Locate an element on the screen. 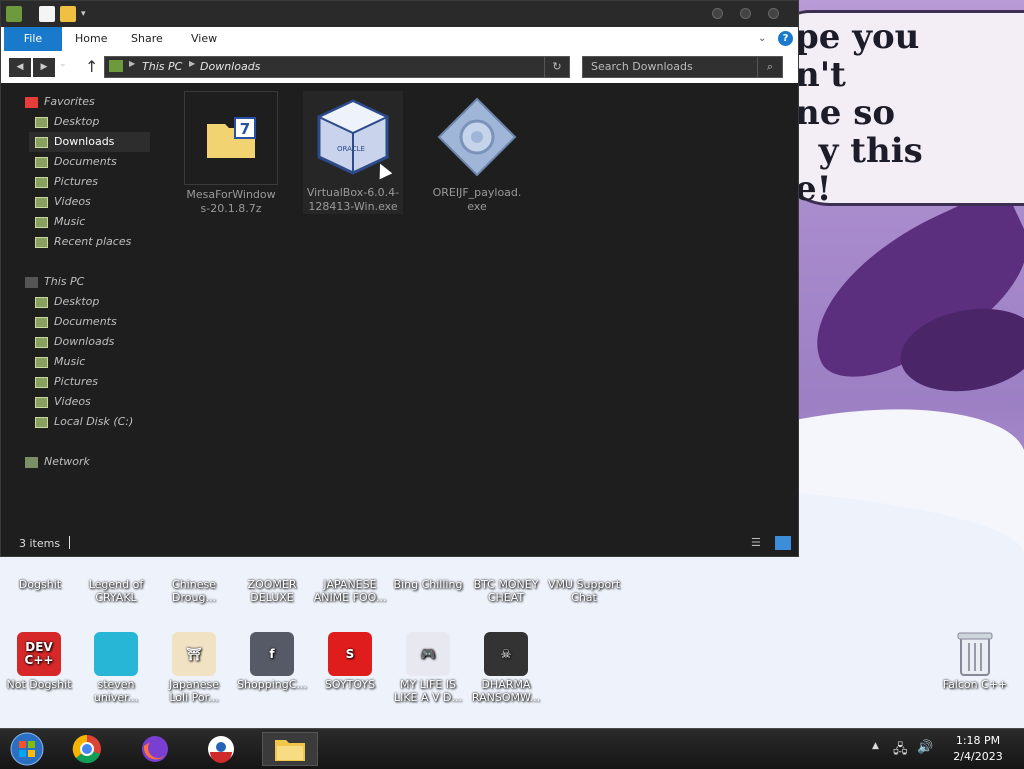  file-item: OREIJF_payload. exe is located at coordinates (477, 152).